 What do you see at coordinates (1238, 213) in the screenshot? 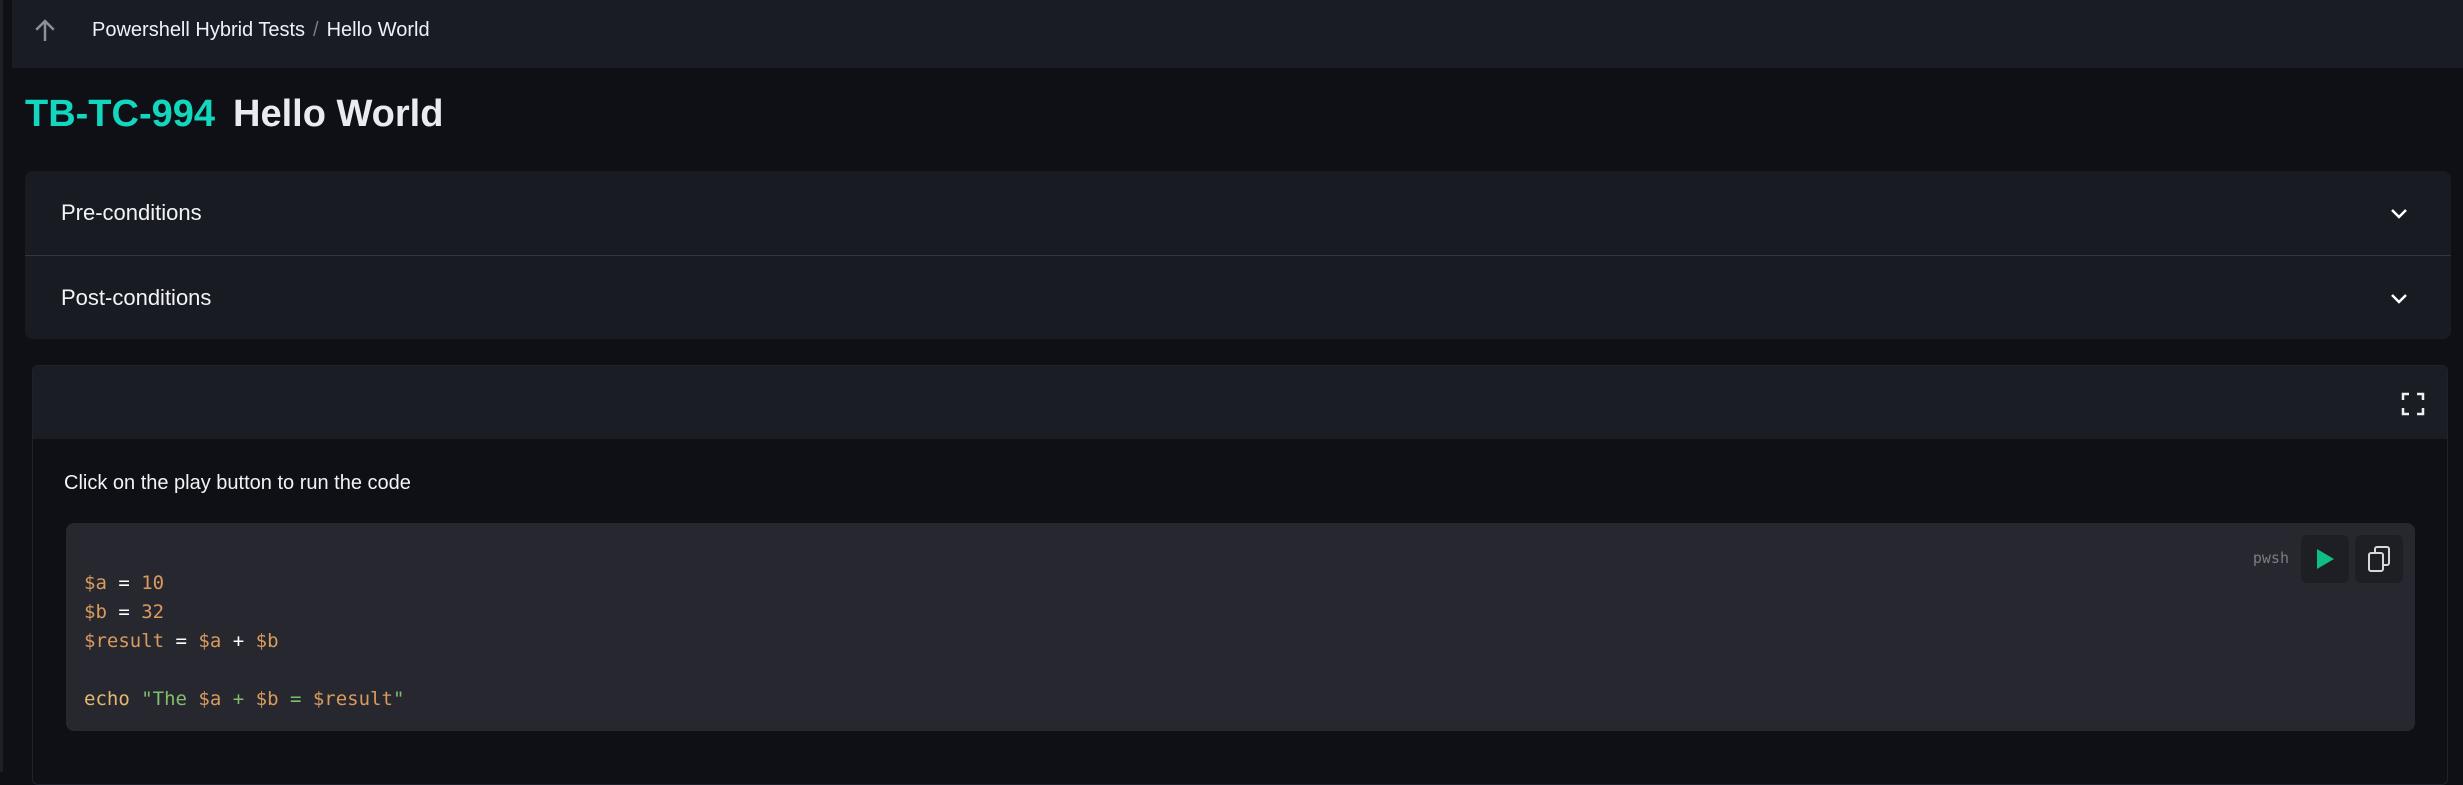
I see `accordion-pre-conditions: Pre-conditions` at bounding box center [1238, 213].